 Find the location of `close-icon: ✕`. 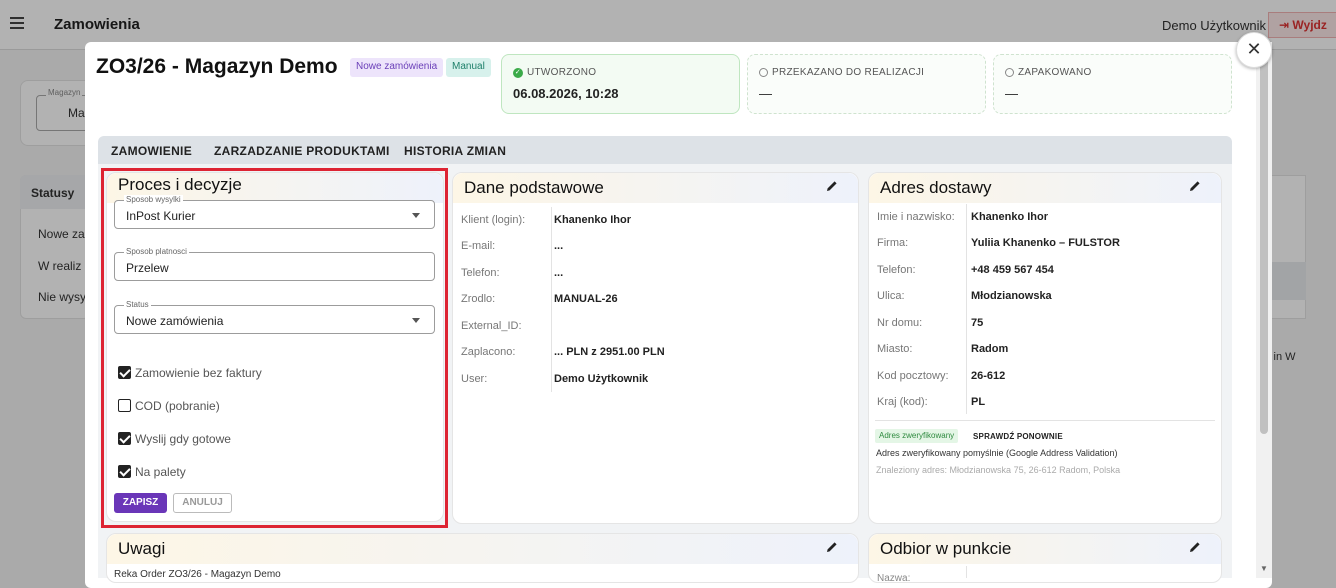

close-icon: ✕ is located at coordinates (1254, 50).